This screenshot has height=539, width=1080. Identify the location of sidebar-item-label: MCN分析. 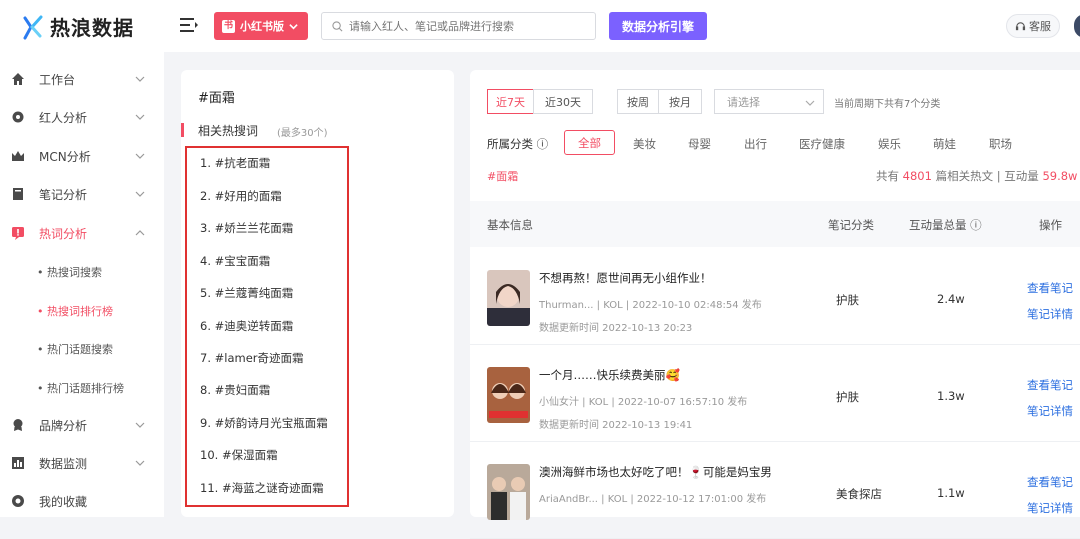
(65, 156).